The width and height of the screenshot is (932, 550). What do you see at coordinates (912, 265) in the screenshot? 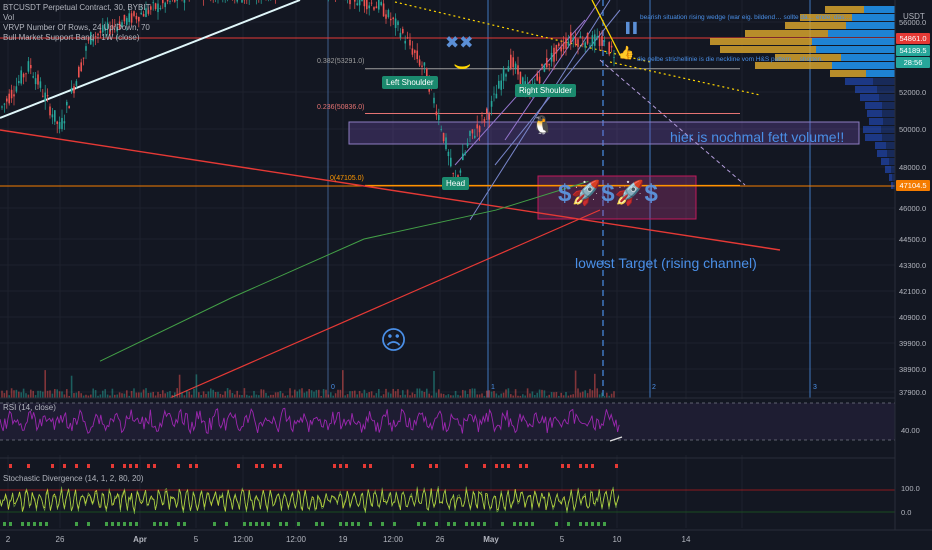
I see `price-tick-label: 43300.0` at bounding box center [912, 265].